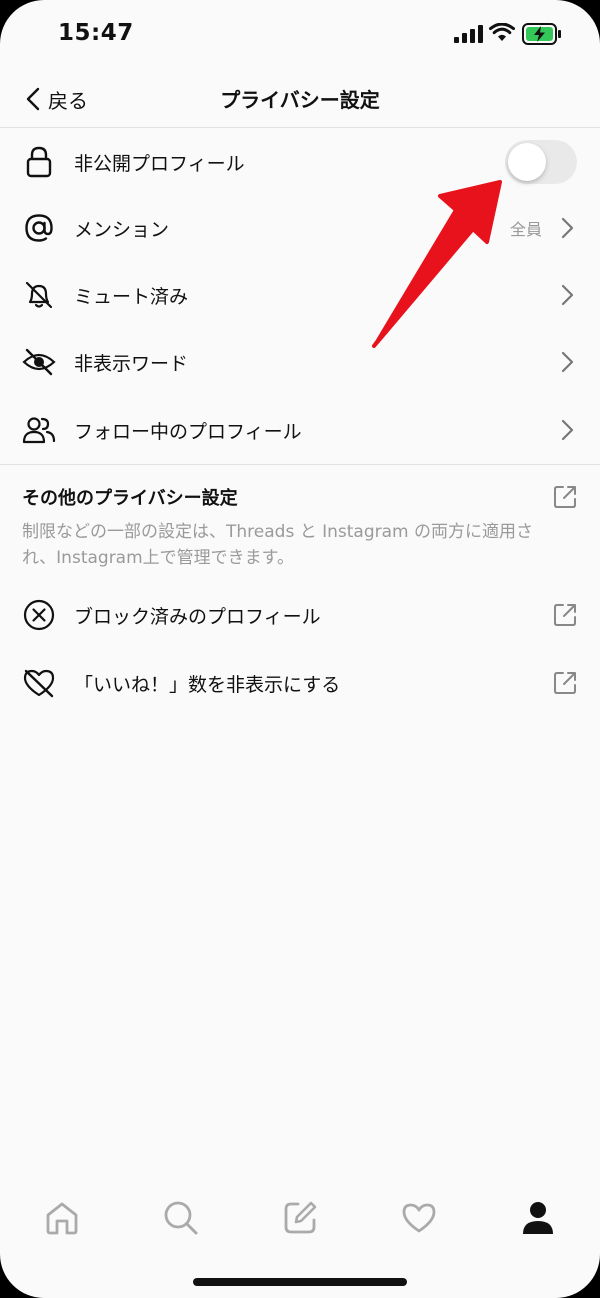 The width and height of the screenshot is (600, 1298). I want to click on home-indicator, so click(300, 1282).